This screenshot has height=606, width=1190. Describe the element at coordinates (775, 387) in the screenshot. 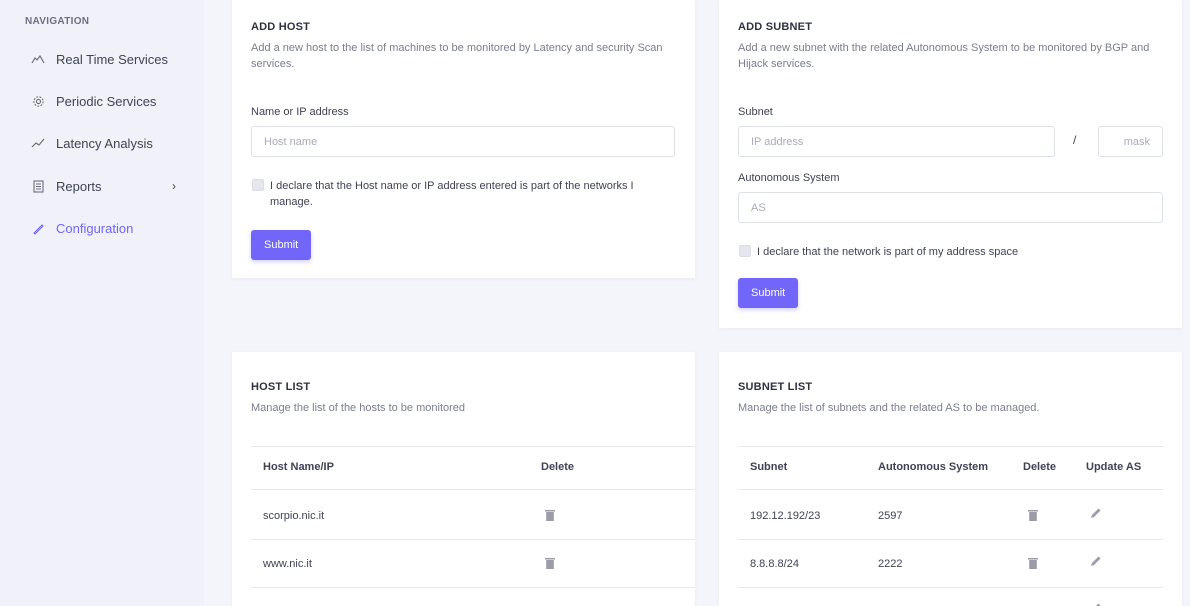

I see `subnet-list-title: SUBNET LIST` at that location.